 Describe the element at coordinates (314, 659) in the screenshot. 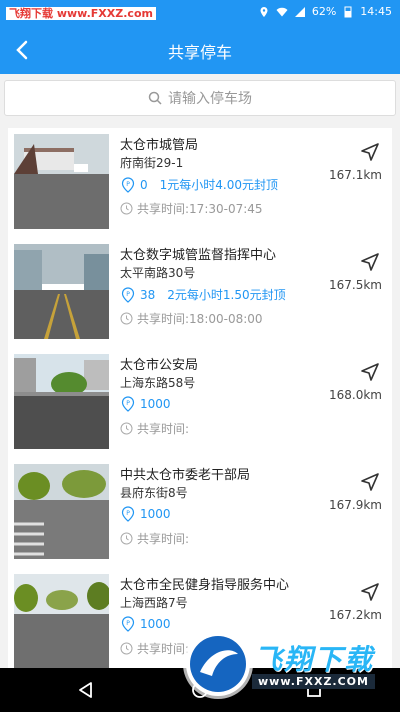

I see `watermark-text: 飞翔下载` at that location.